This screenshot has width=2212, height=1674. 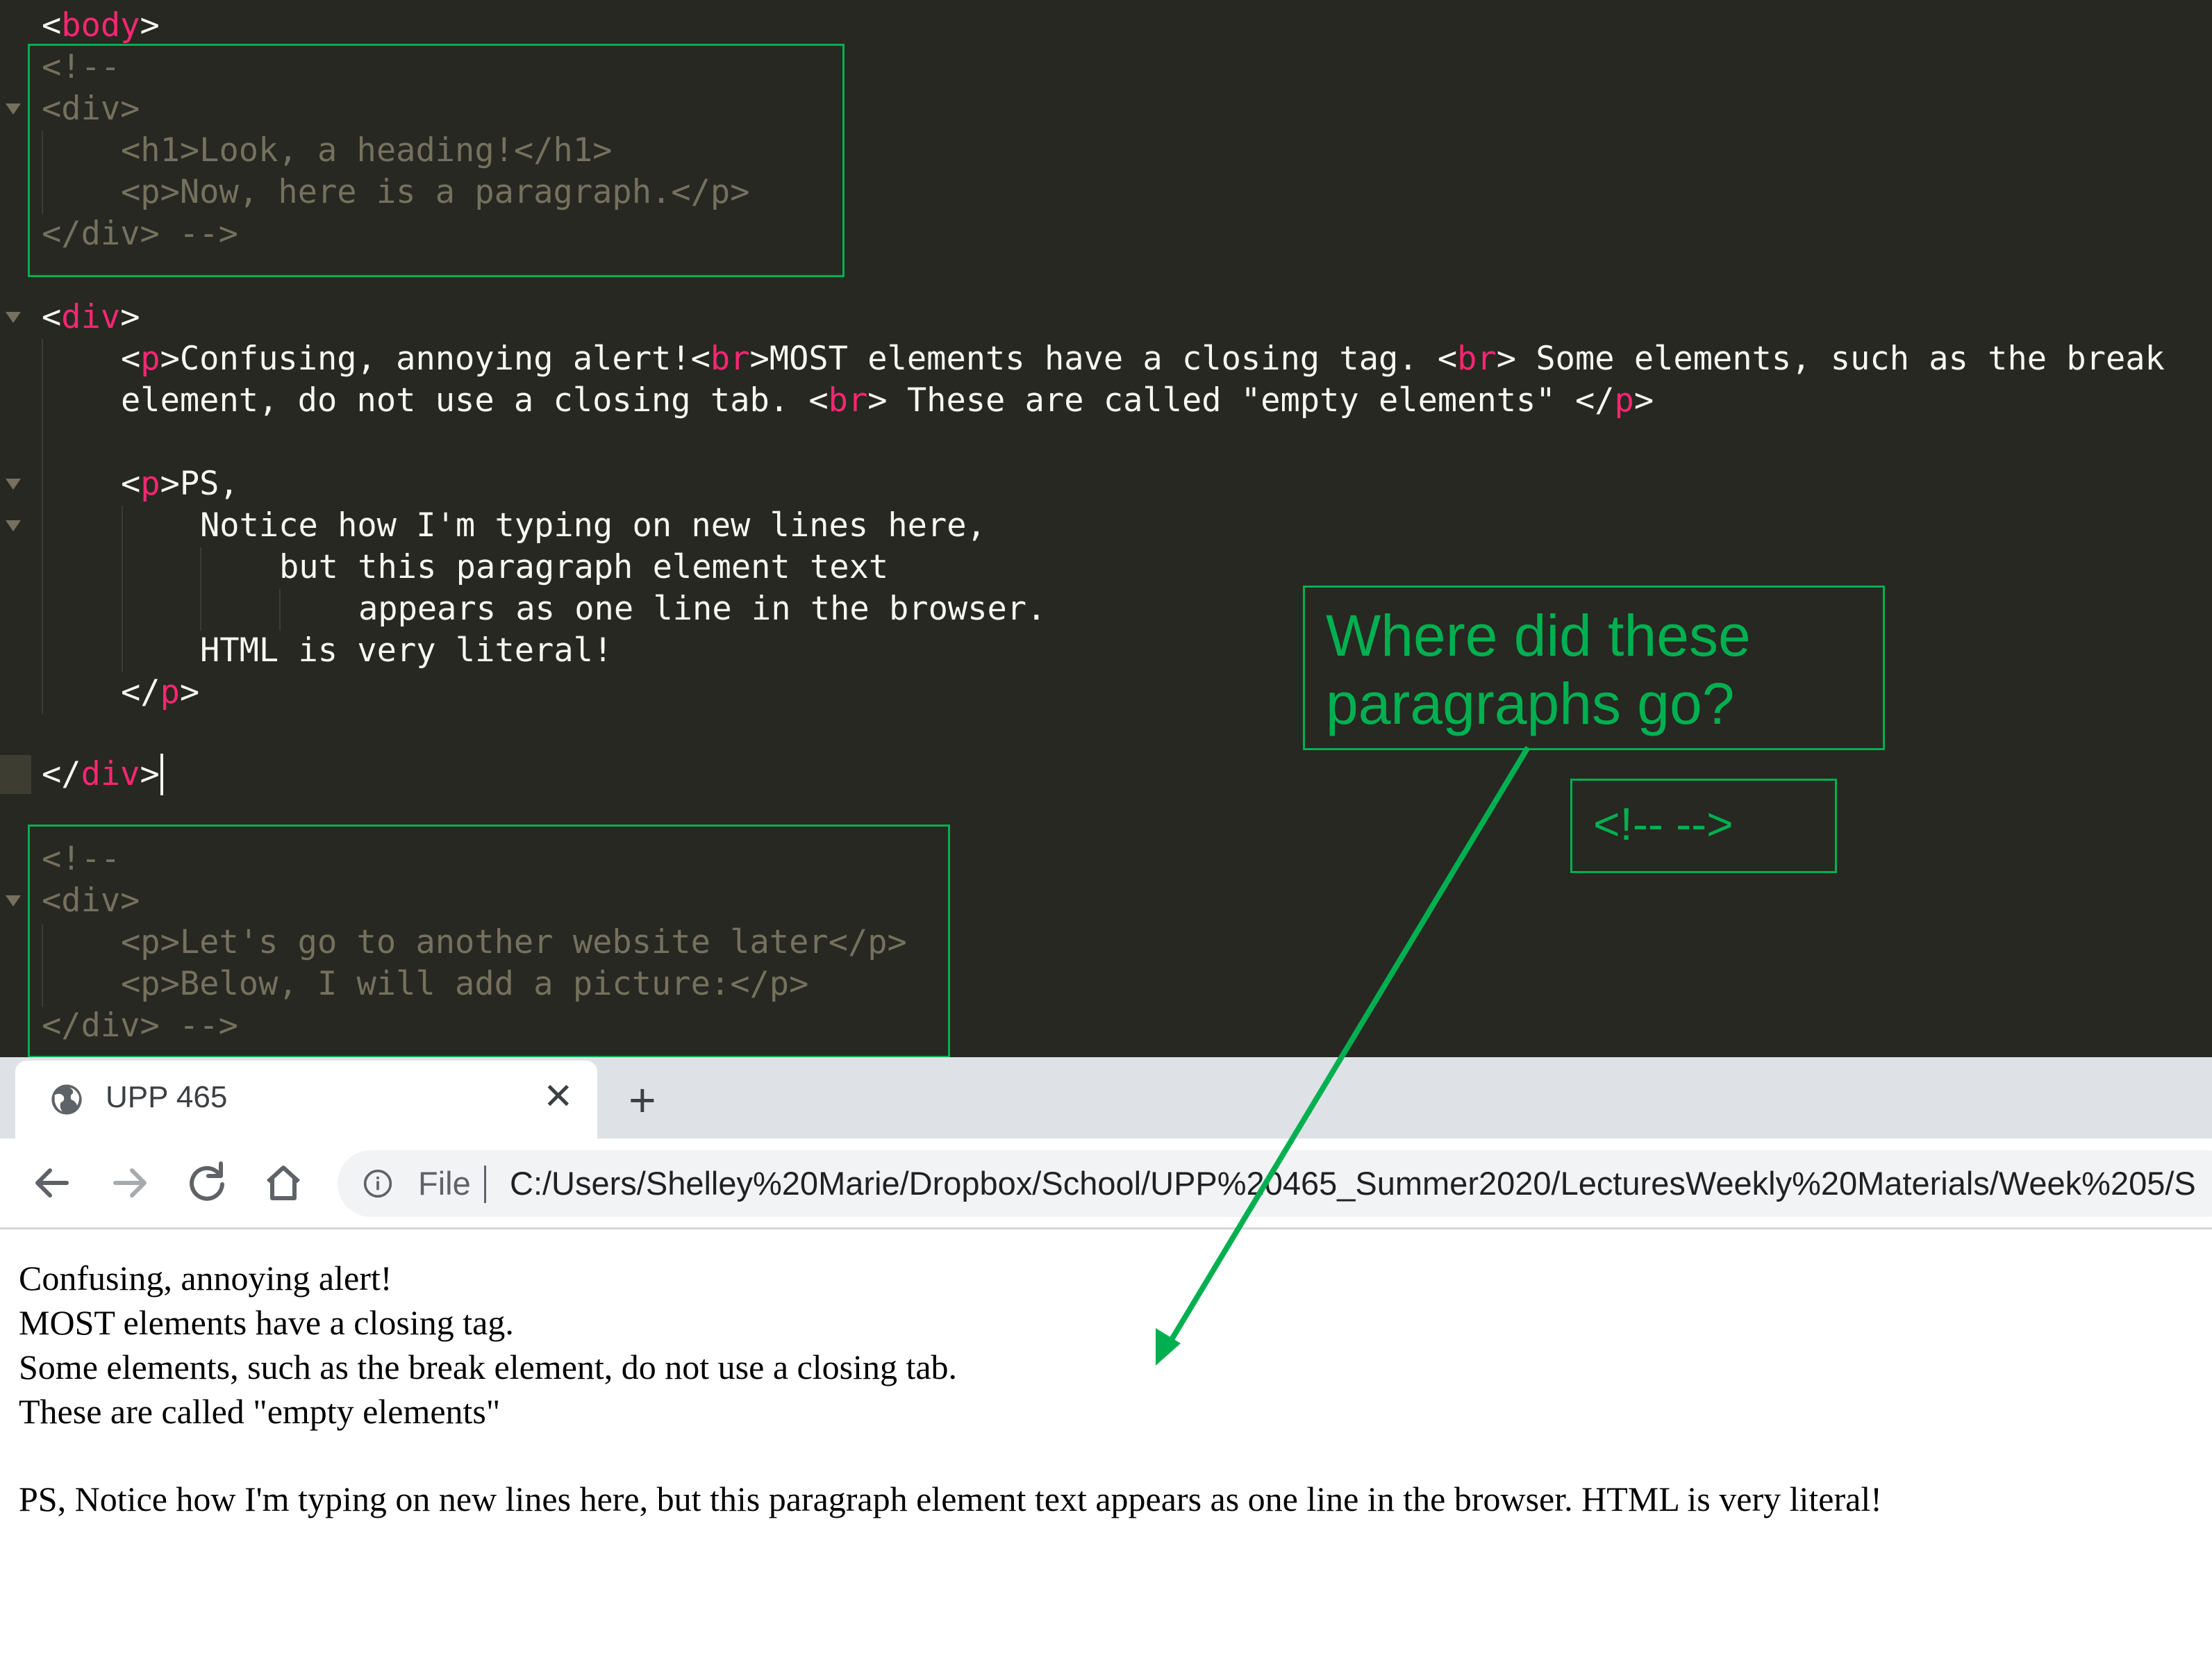 What do you see at coordinates (160, 692) in the screenshot?
I see `code-line-p2-close: </p>` at bounding box center [160, 692].